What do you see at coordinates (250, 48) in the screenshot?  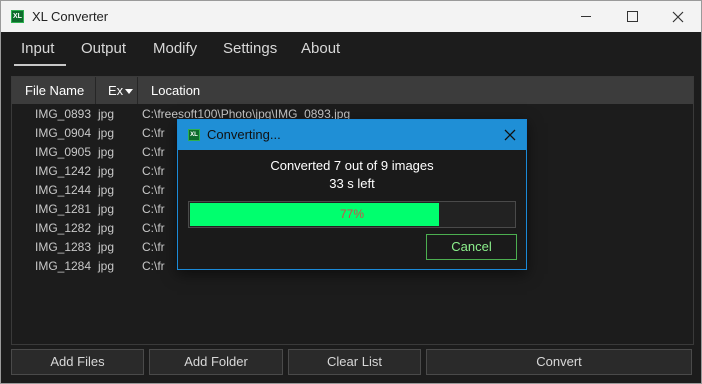 I see `tab-settings: Settings` at bounding box center [250, 48].